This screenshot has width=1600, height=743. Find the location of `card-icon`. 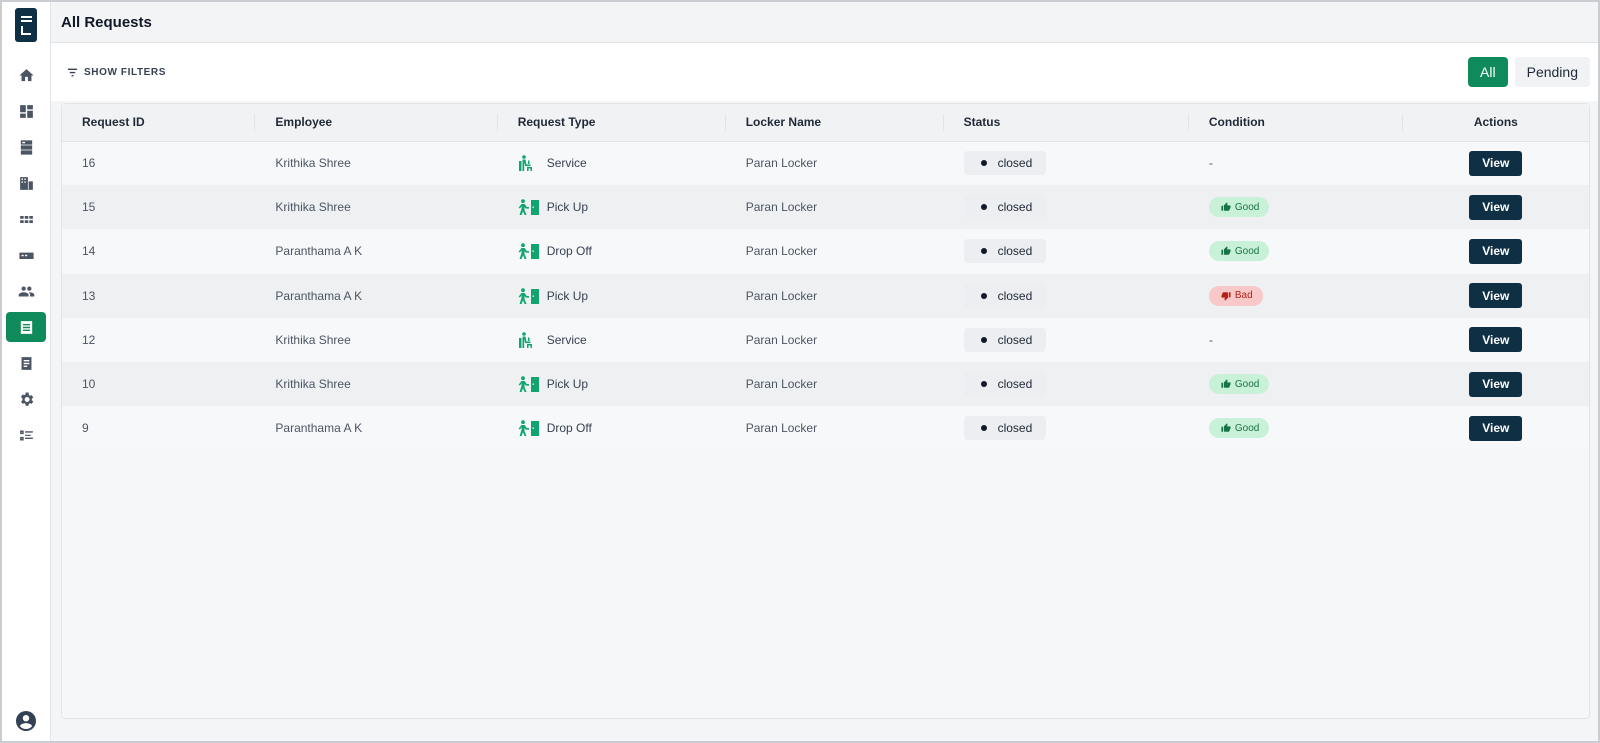

card-icon is located at coordinates (26, 255).